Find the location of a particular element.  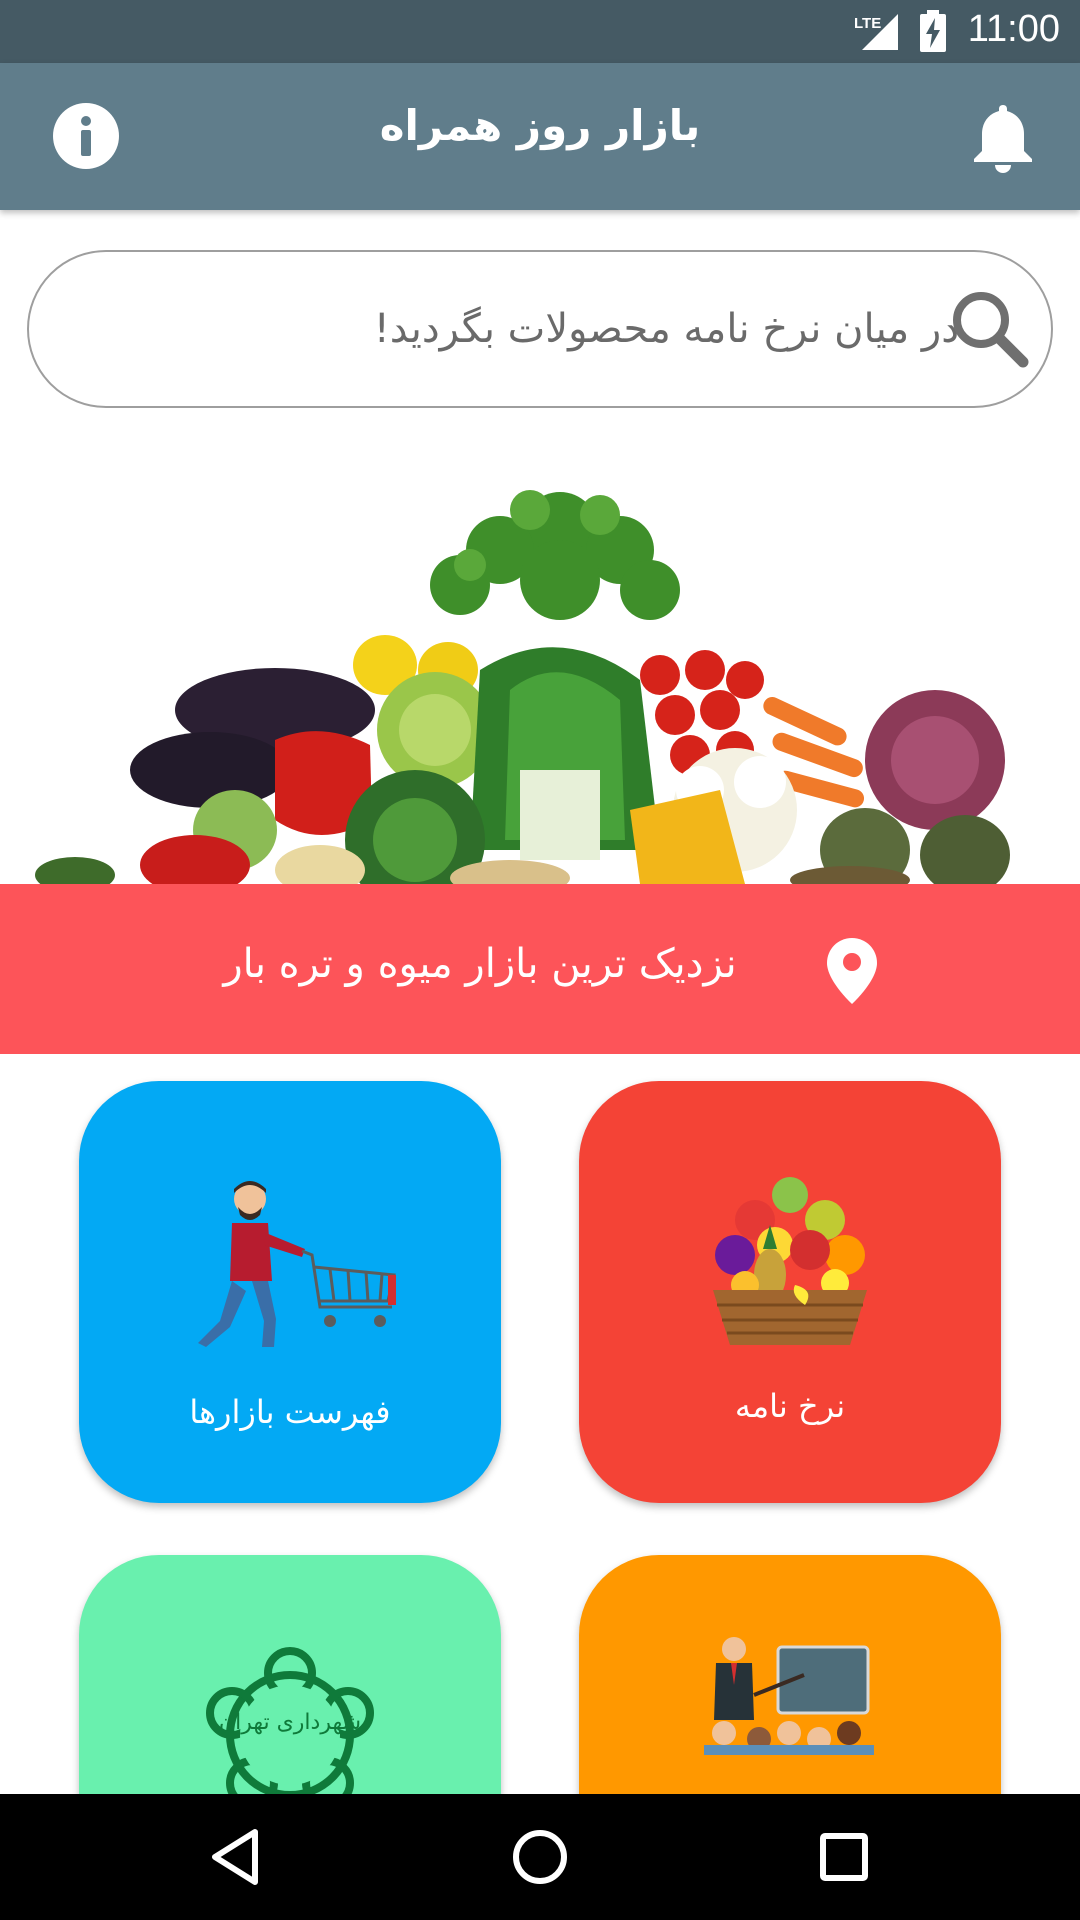

svg-text: شهرداری تهران is located at coordinates (290, 1722).